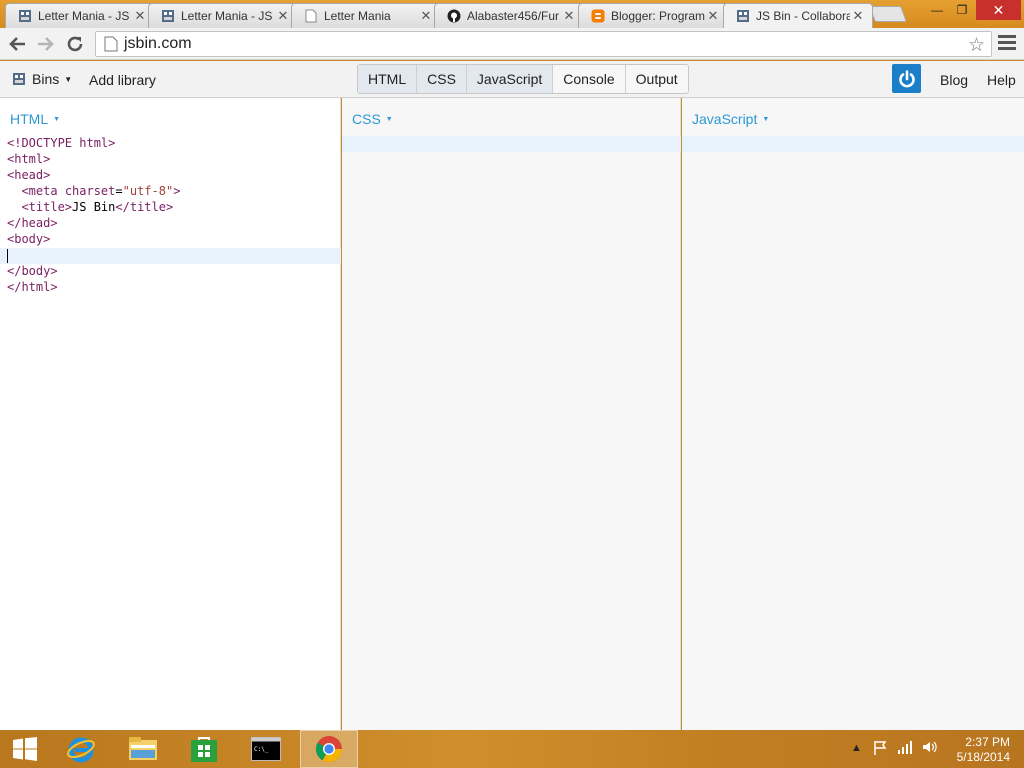 This screenshot has width=1024, height=768. What do you see at coordinates (1001, 80) in the screenshot?
I see `help-link: Help` at bounding box center [1001, 80].